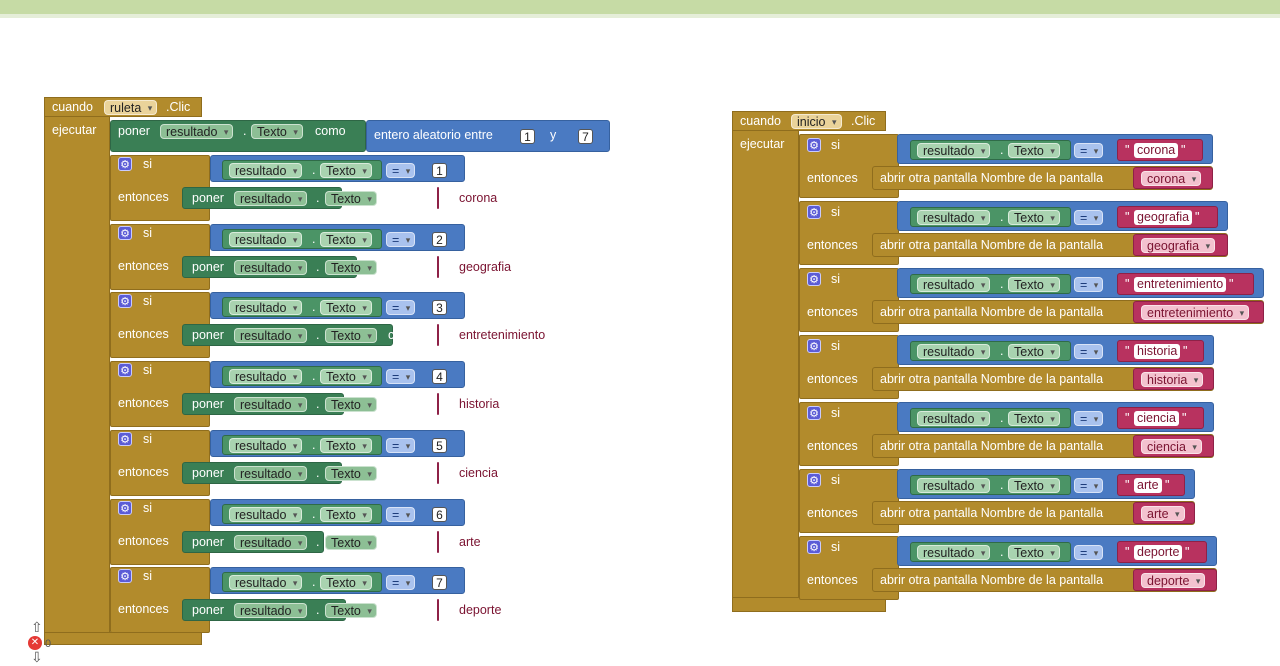 Image resolution: width=1280 pixels, height=666 pixels. What do you see at coordinates (1148, 485) in the screenshot?
I see `text-value: arte` at bounding box center [1148, 485].